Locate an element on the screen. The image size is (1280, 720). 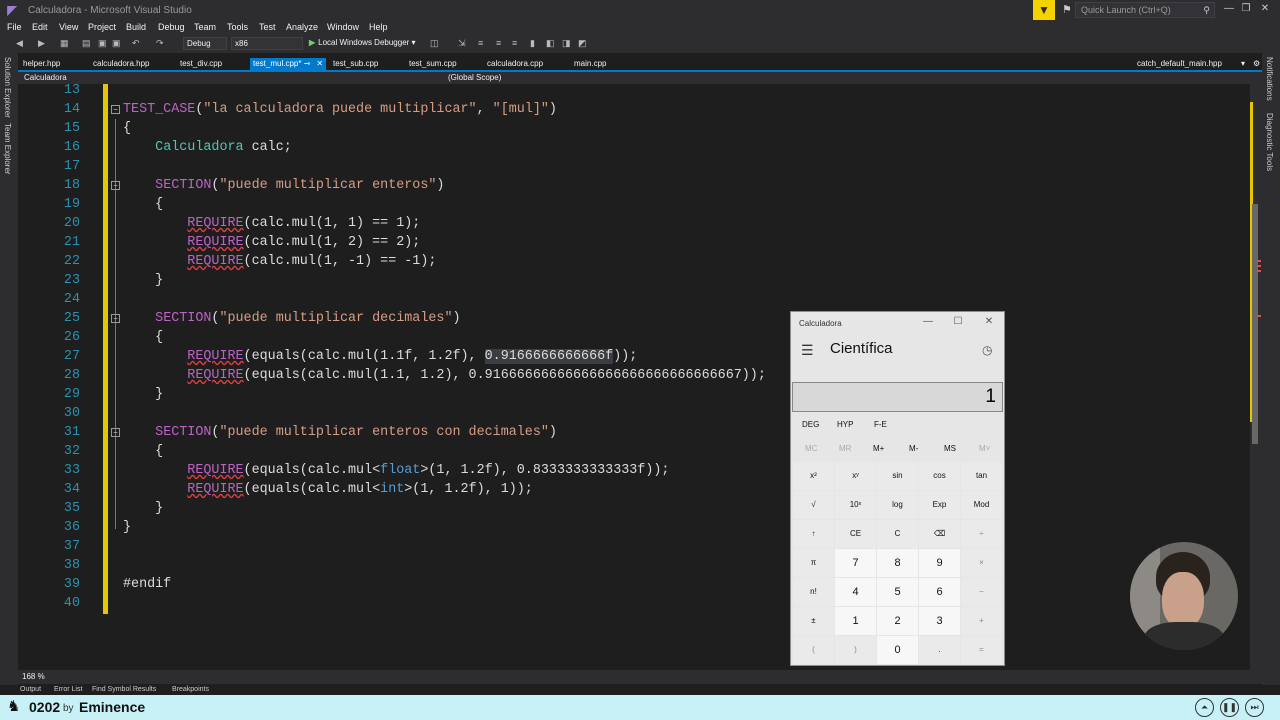
calc-key-1-3: Exp is located at coordinates (939, 505).